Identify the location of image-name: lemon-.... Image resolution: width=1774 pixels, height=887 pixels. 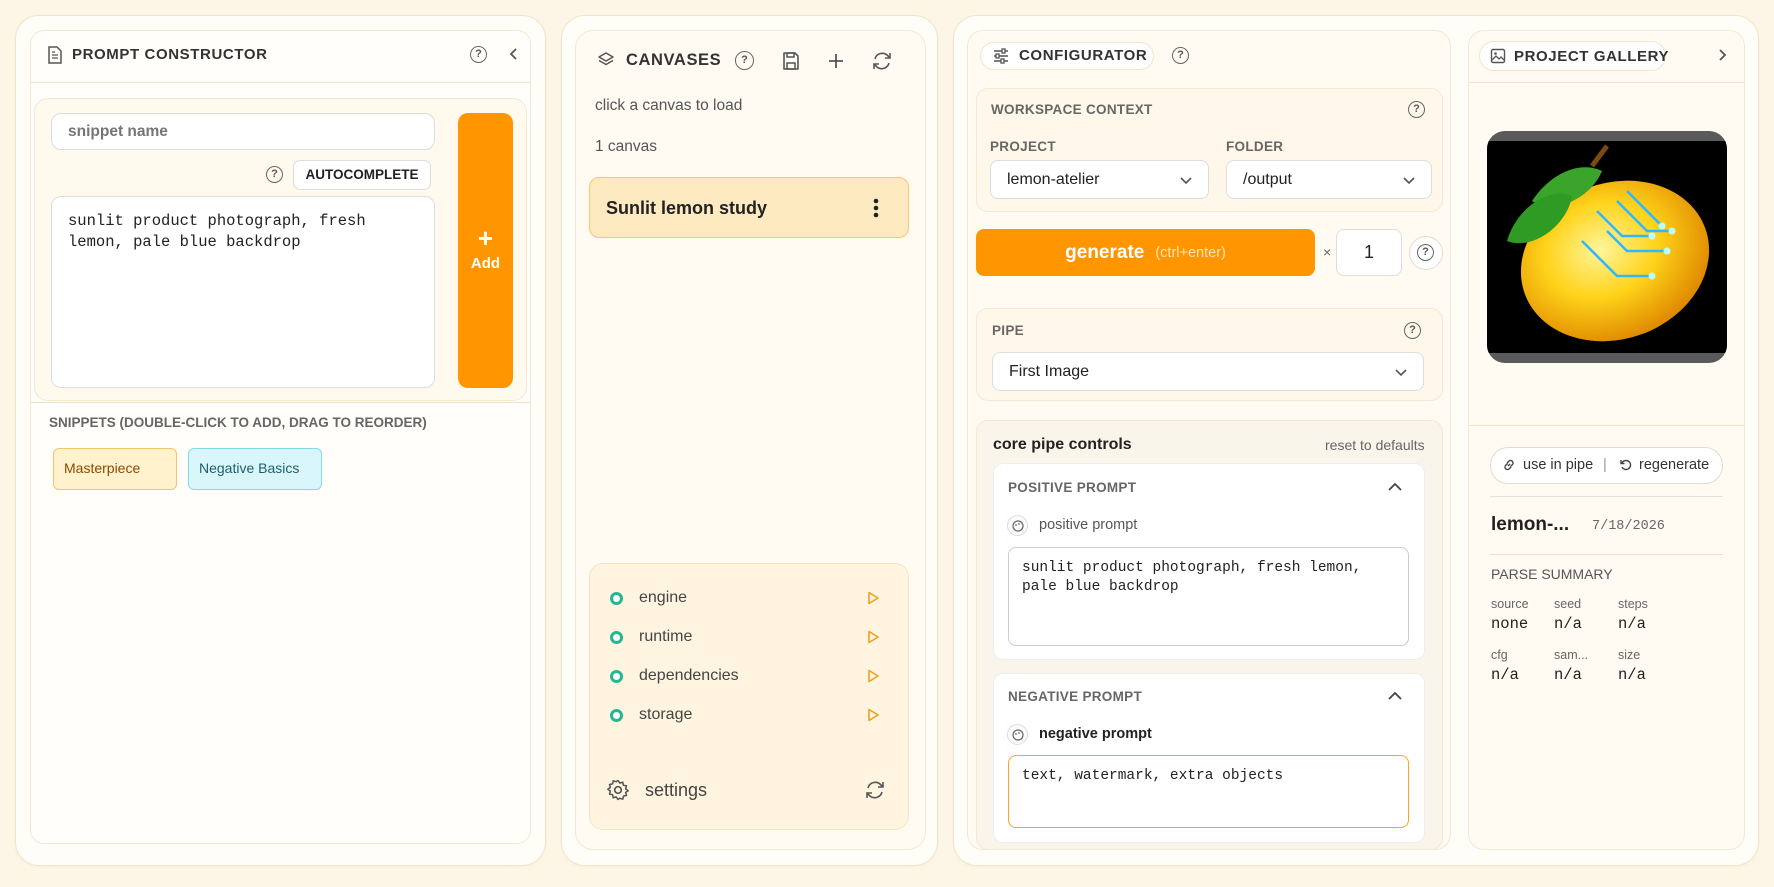
(1530, 524).